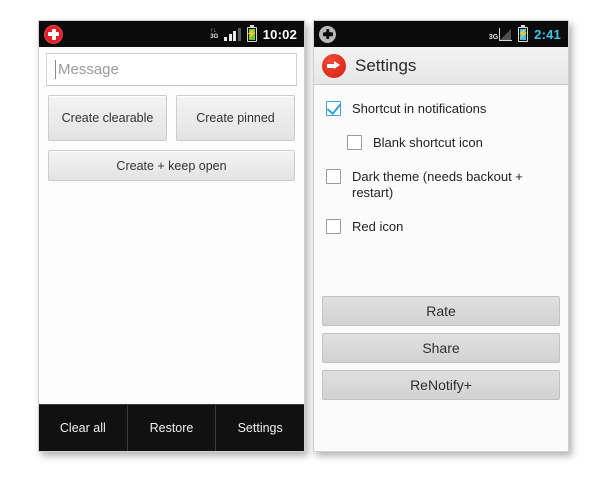  I want to click on create-button-row: Create clearable Create pinned, so click(171, 118).